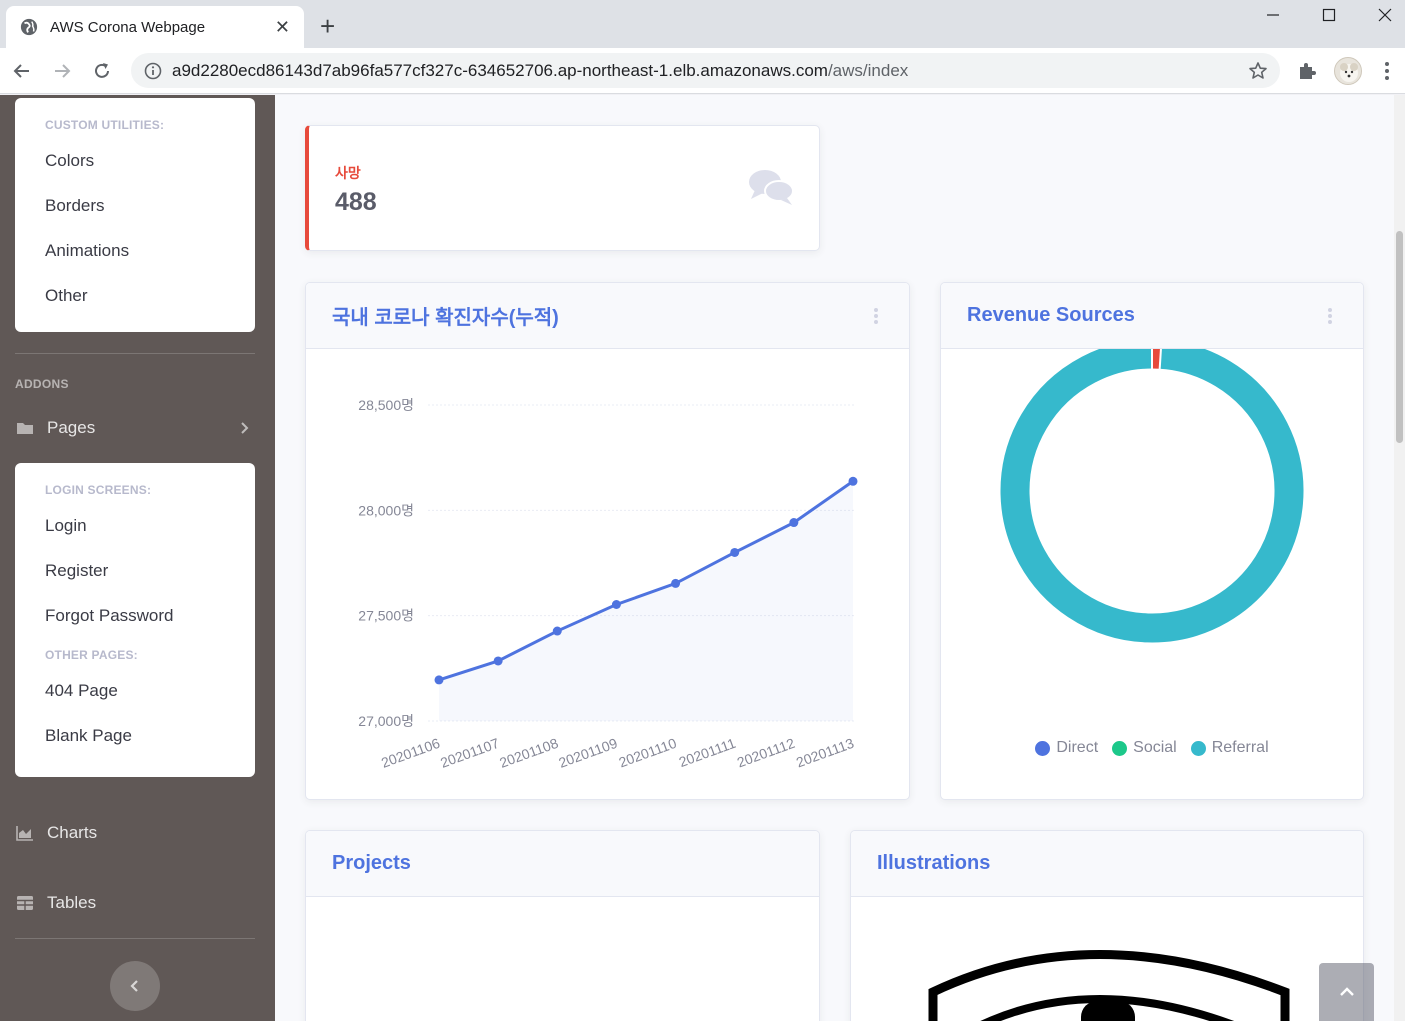  What do you see at coordinates (646, 601) in the screenshot?
I see `area-fill` at bounding box center [646, 601].